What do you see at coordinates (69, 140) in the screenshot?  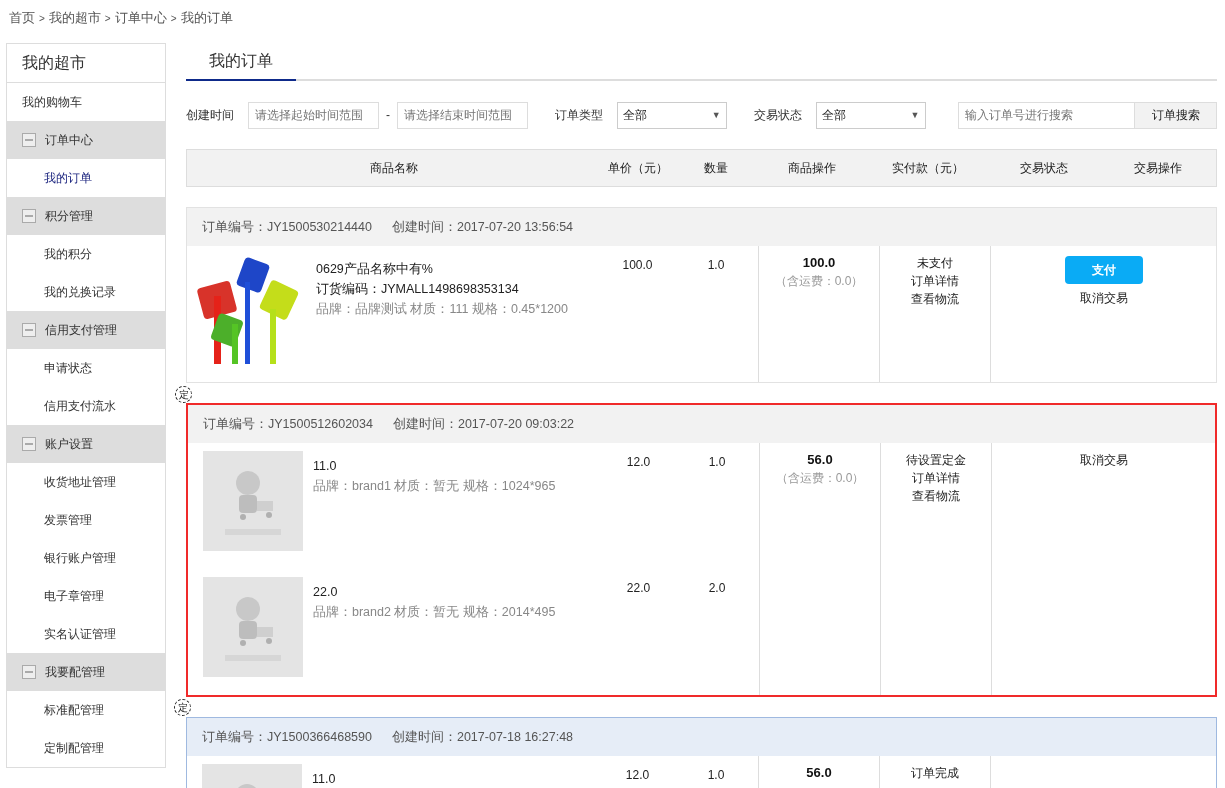 I see `sidebar-group-label: 订单中心` at bounding box center [69, 140].